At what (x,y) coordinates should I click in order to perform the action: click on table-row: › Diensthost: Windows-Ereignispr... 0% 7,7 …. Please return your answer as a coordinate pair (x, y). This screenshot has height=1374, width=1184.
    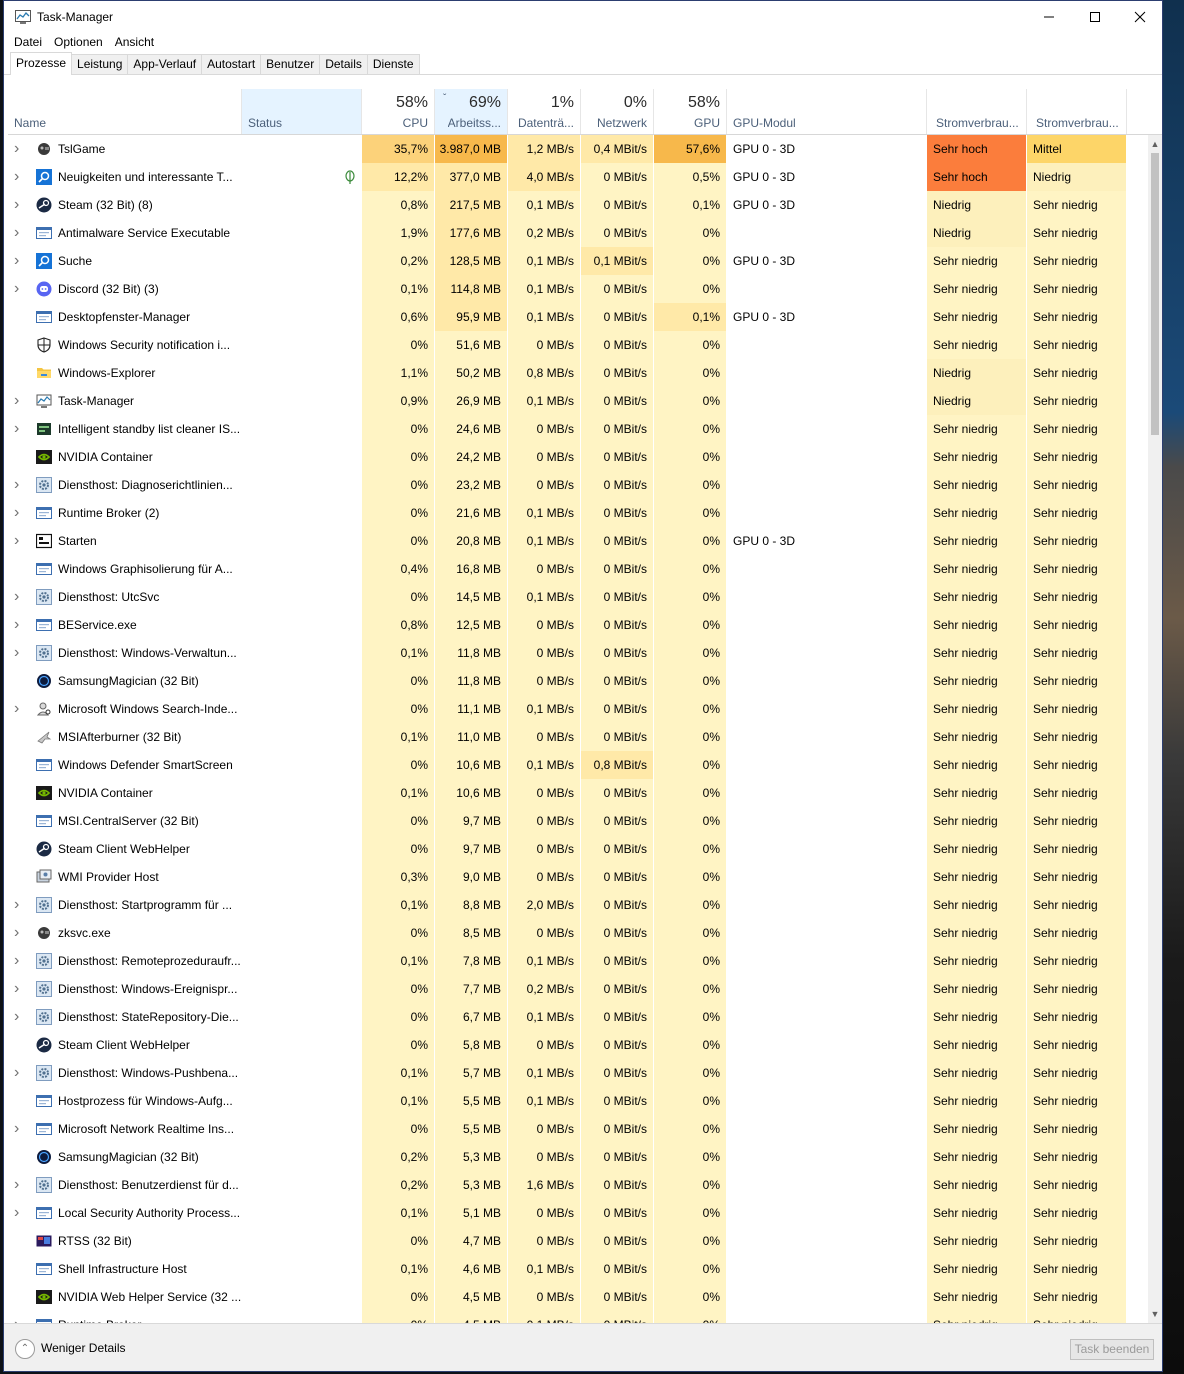
    Looking at the image, I should click on (578, 989).